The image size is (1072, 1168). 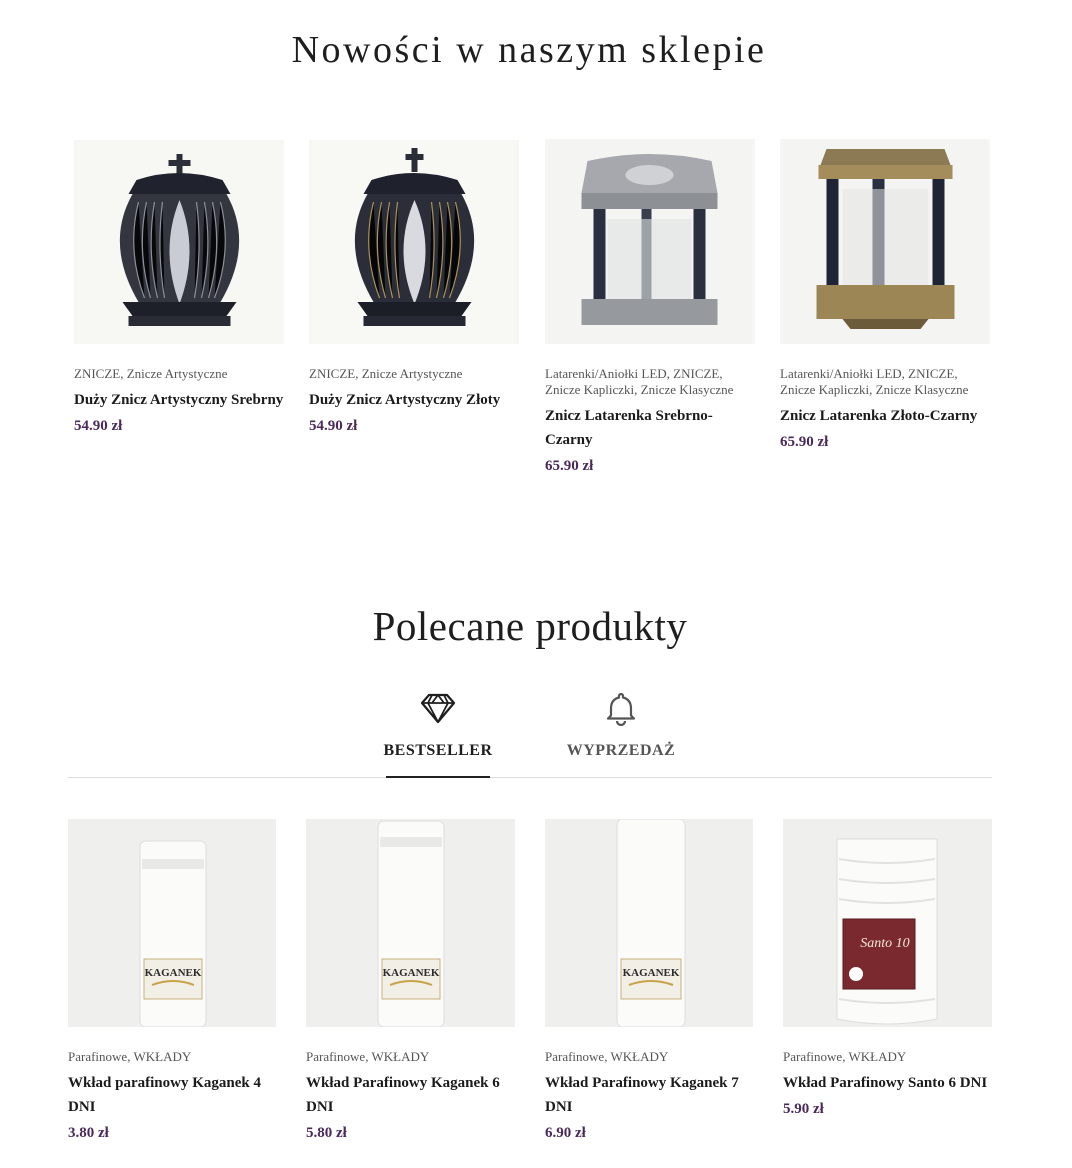 What do you see at coordinates (172, 1095) in the screenshot?
I see `product-name: Wkład parafinowy Kaganek 4 DNI` at bounding box center [172, 1095].